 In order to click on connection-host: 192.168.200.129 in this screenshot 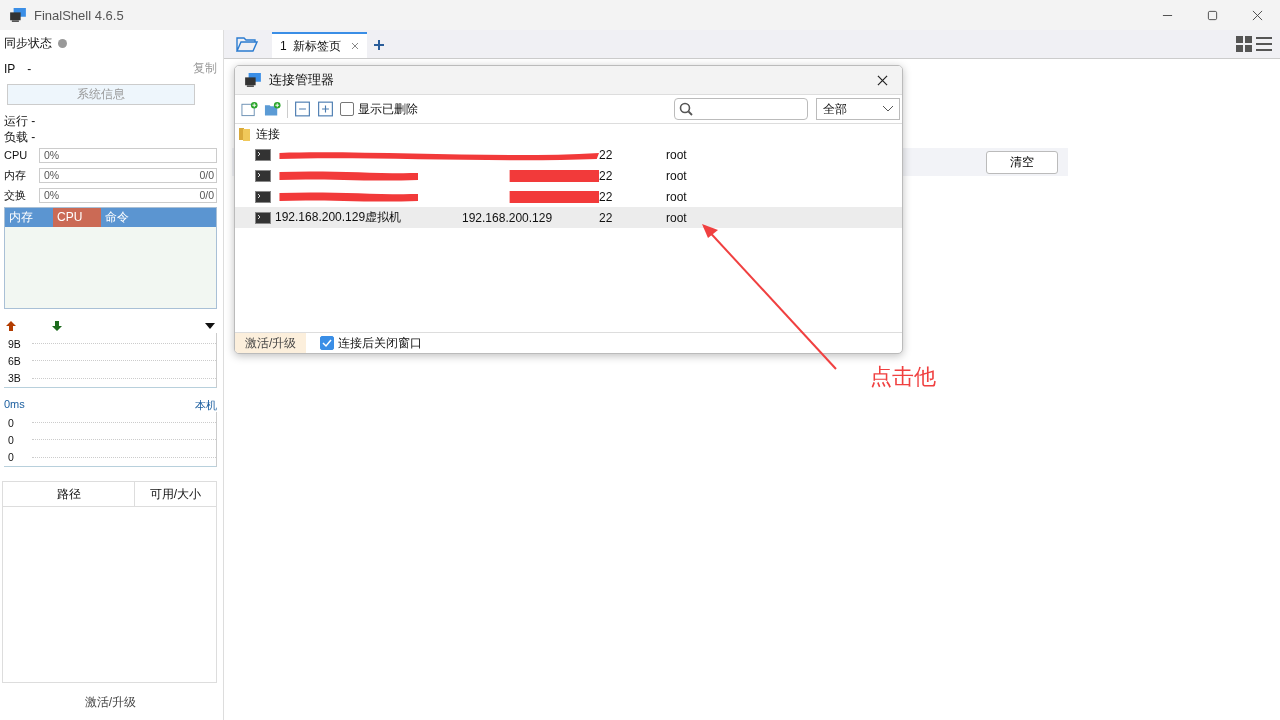, I will do `click(508, 217)`.